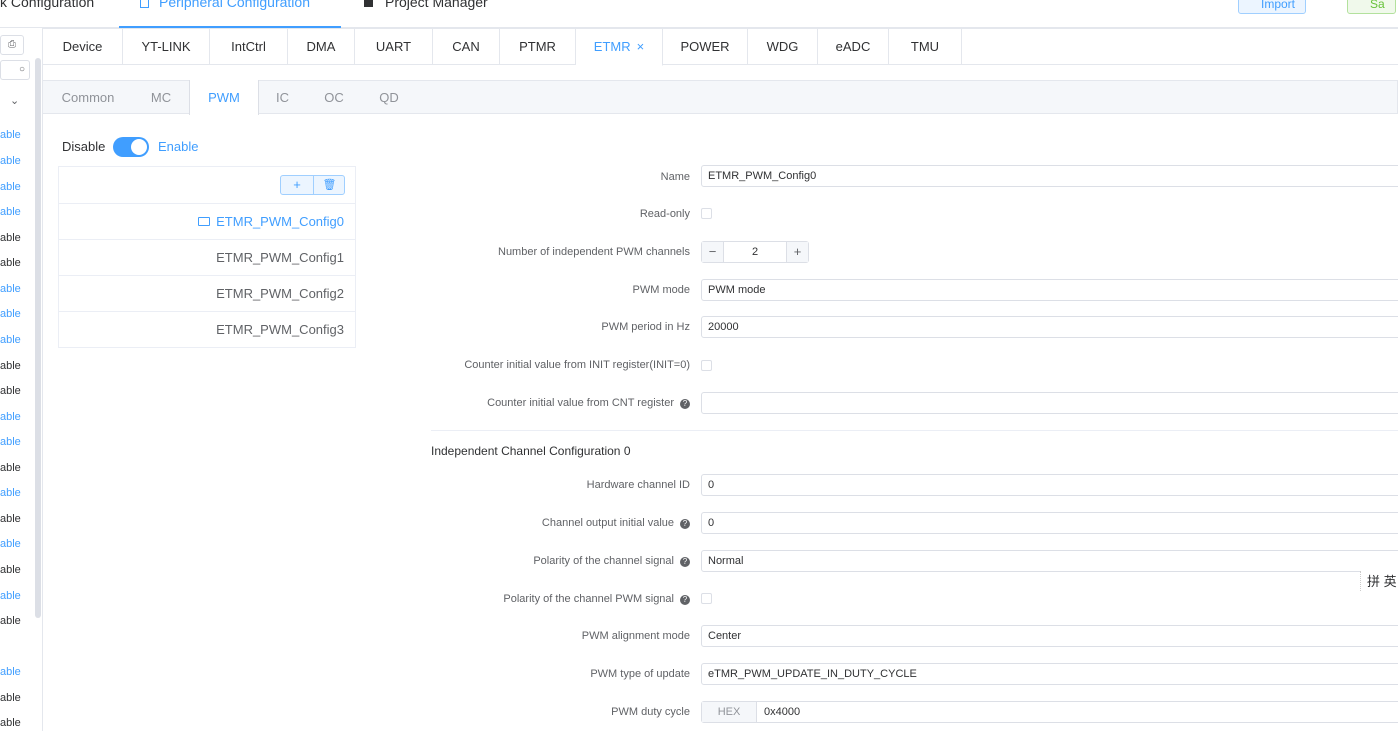 This screenshot has width=1398, height=731. I want to click on tab-dma: DMA, so click(321, 47).